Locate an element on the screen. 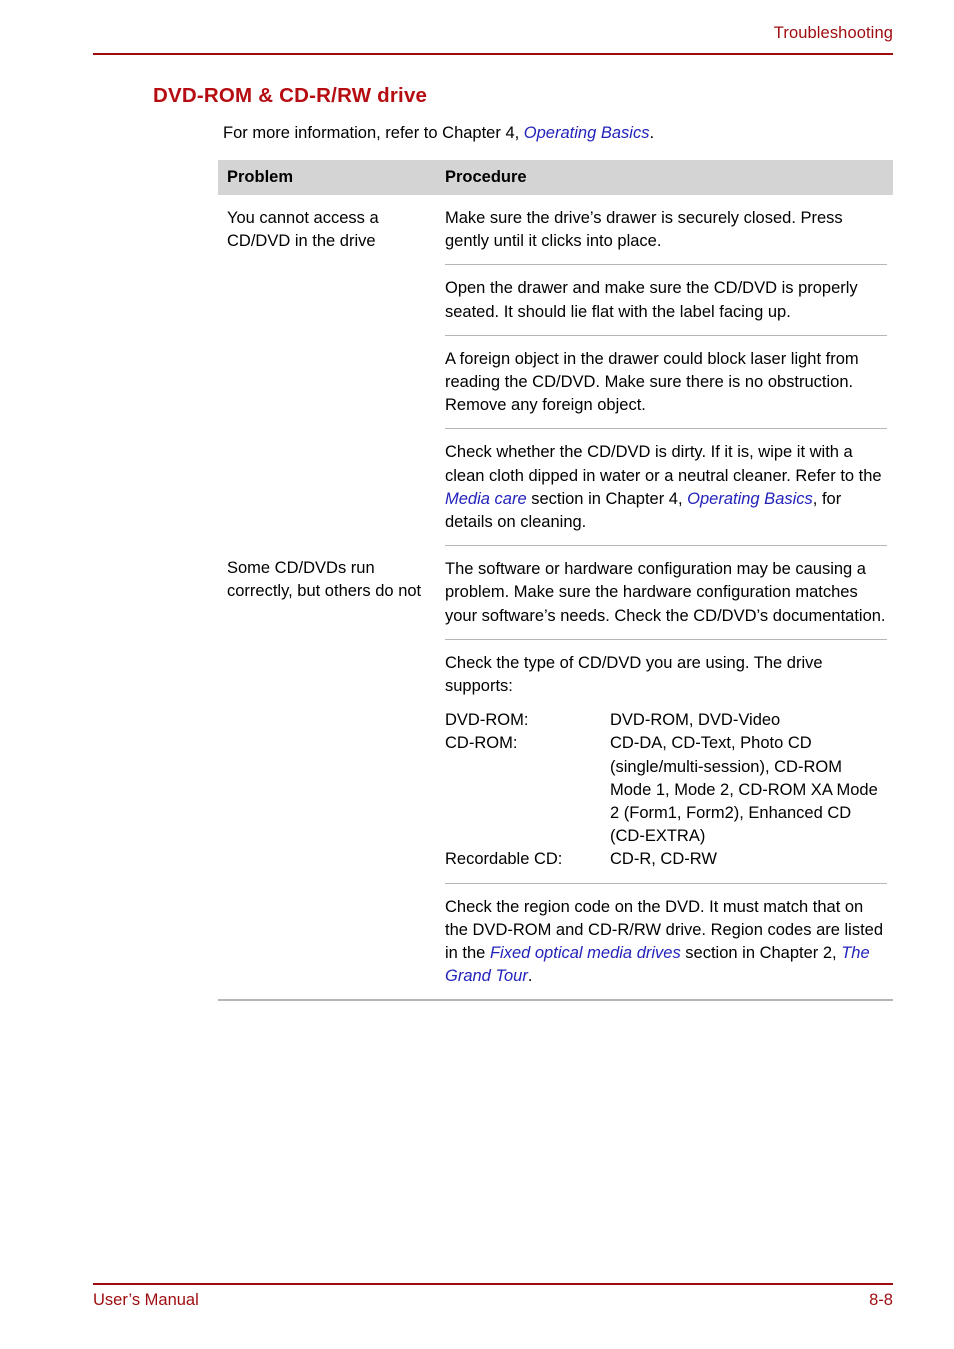 Image resolution: width=954 pixels, height=1349 pixels. column-header-problem: Problem is located at coordinates (260, 177).